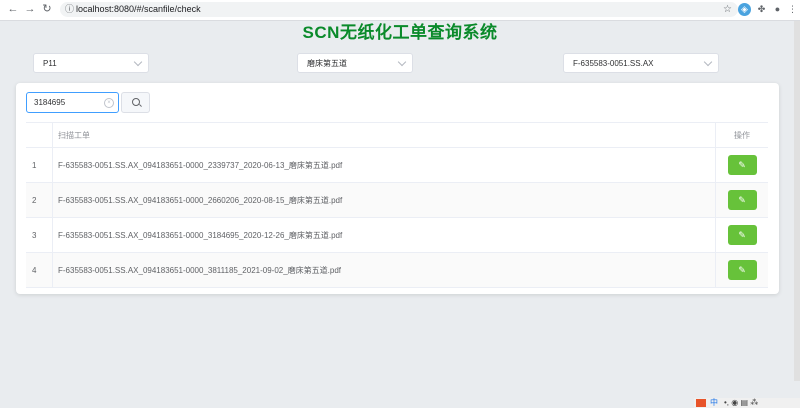 The height and width of the screenshot is (408, 800). Describe the element at coordinates (39, 200) in the screenshot. I see `row-index: 2` at that location.